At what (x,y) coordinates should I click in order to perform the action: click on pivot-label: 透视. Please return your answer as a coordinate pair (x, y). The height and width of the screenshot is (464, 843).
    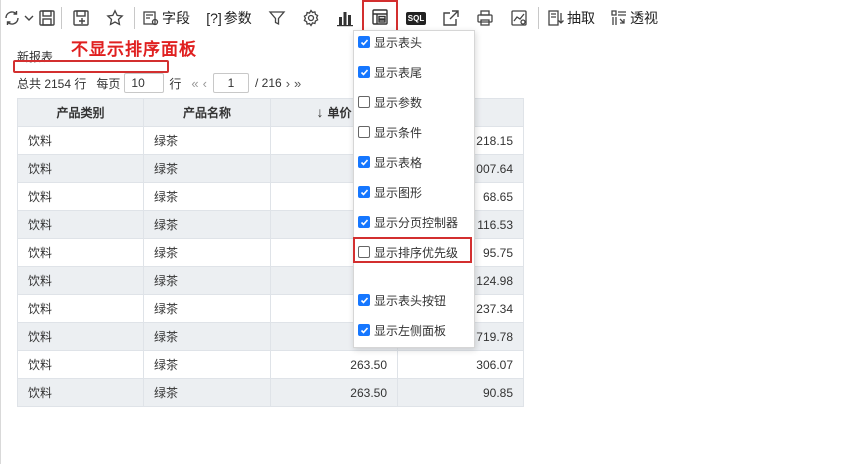
    Looking at the image, I should click on (644, 18).